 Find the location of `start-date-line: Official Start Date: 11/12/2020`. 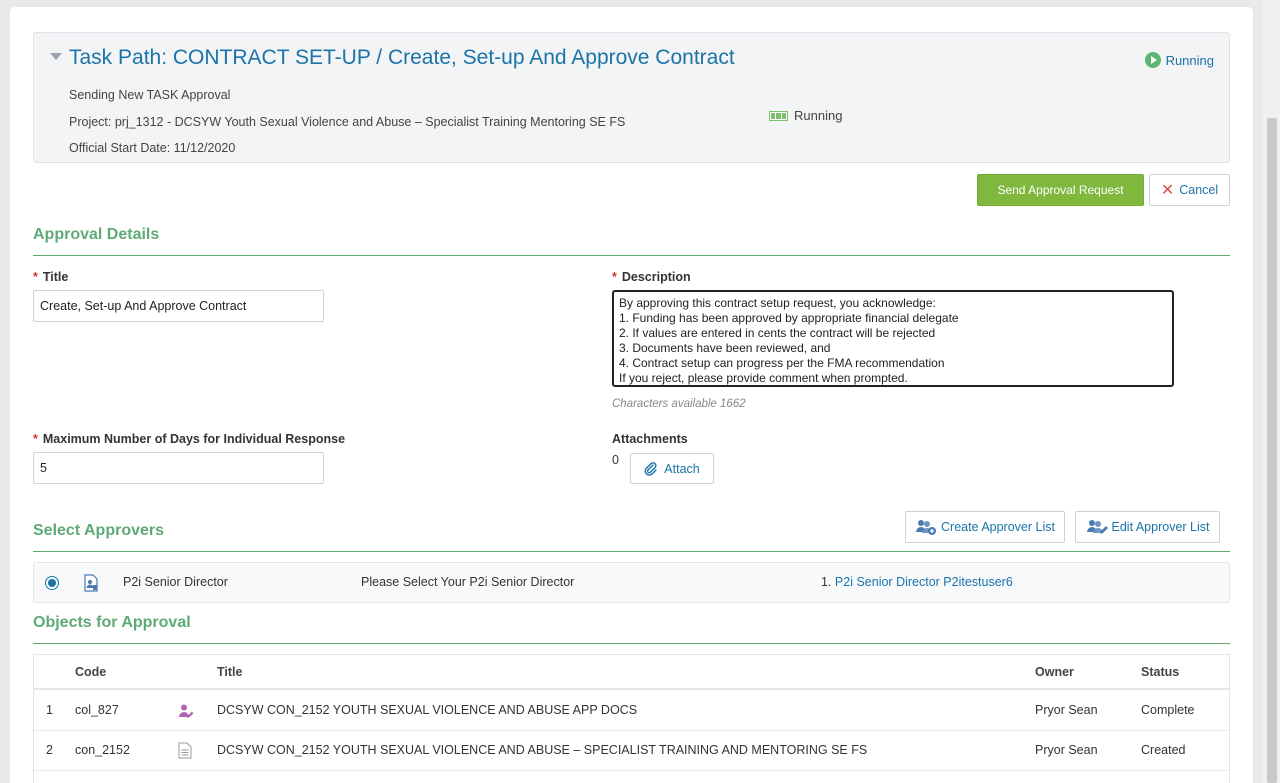

start-date-line: Official Start Date: 11/12/2020 is located at coordinates (152, 148).